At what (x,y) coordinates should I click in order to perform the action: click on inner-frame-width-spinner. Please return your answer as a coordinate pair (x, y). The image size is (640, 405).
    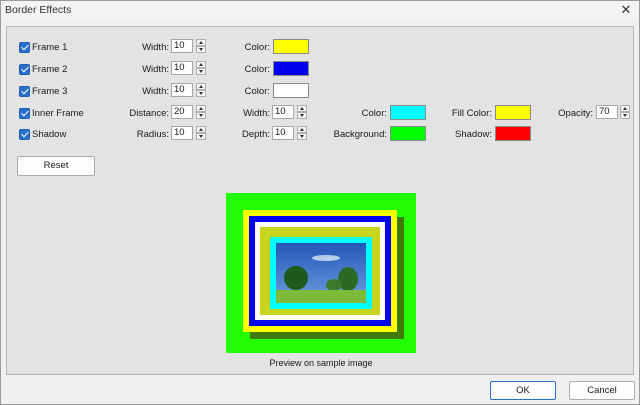
    Looking at the image, I should click on (302, 112).